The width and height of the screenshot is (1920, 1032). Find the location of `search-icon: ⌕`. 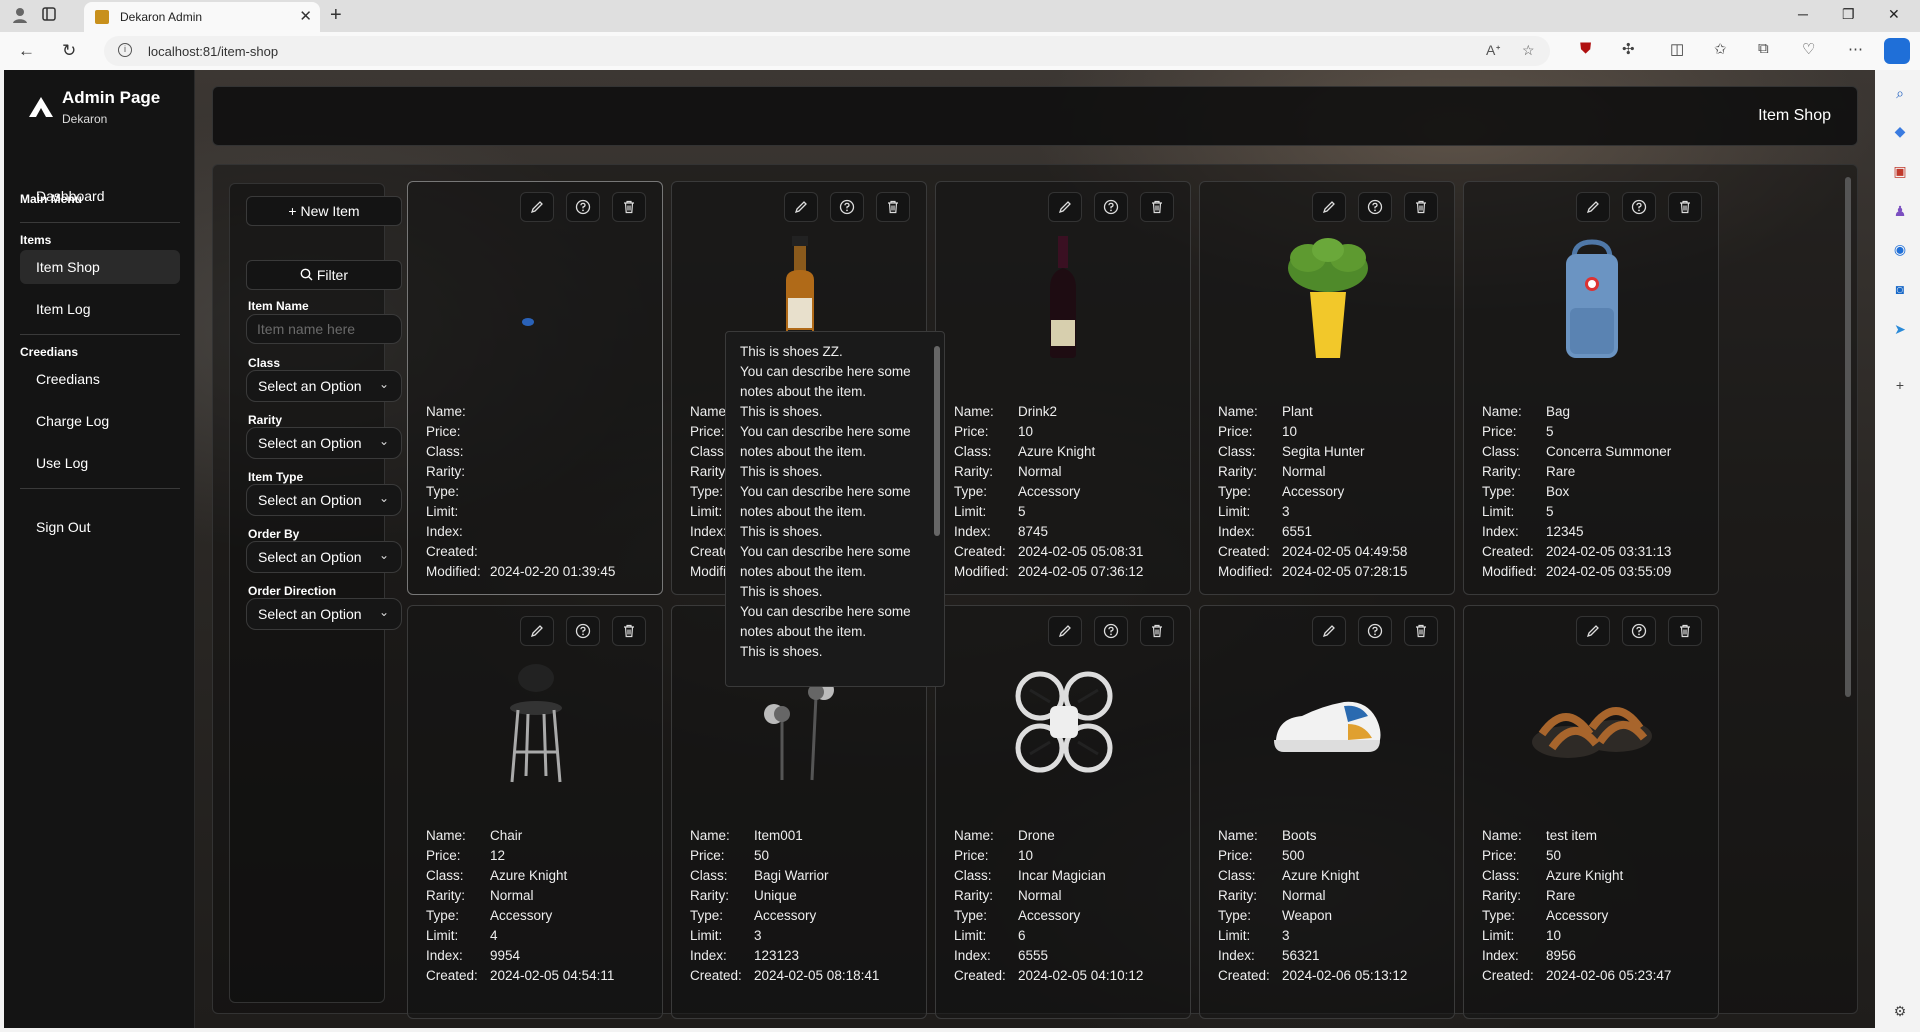

search-icon: ⌕ is located at coordinates (1900, 93).